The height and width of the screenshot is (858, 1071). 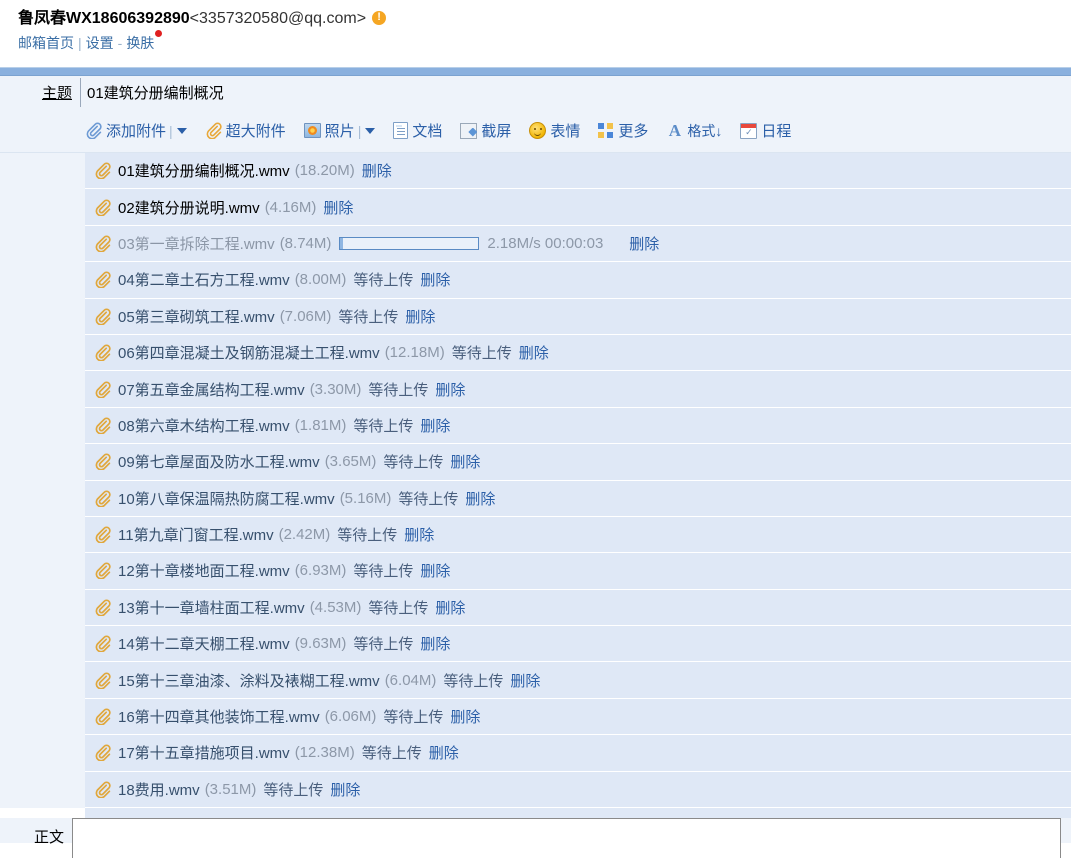 What do you see at coordinates (320, 280) in the screenshot?
I see `attachment-filesize: (8.00M)` at bounding box center [320, 280].